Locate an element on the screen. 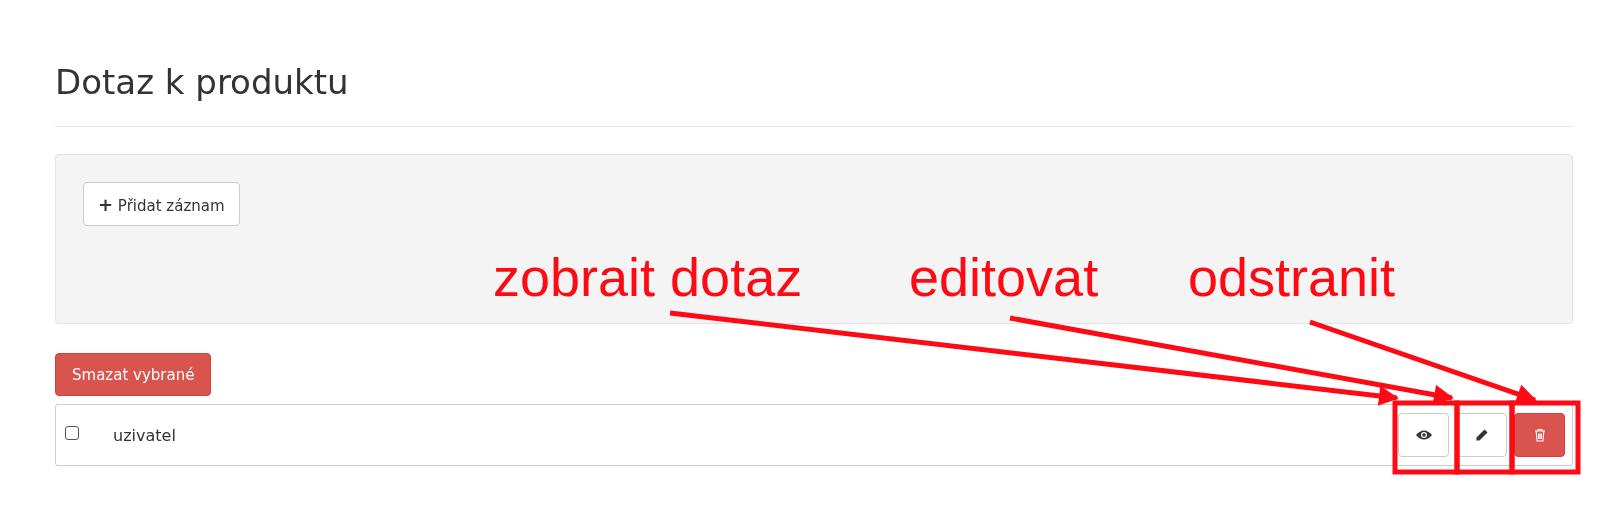 The height and width of the screenshot is (530, 1618). annotation-label: odstranit is located at coordinates (1292, 277).